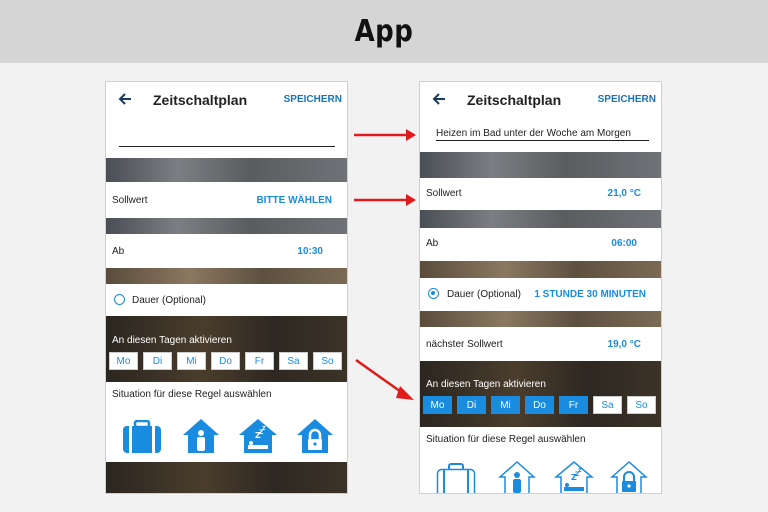 The height and width of the screenshot is (512, 768). What do you see at coordinates (226, 200) in the screenshot?
I see `setpoint-row: Sollwert BITTE WÄHLEN` at bounding box center [226, 200].